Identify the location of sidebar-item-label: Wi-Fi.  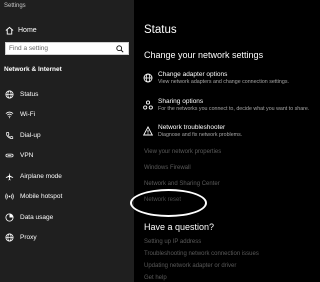
(28, 115).